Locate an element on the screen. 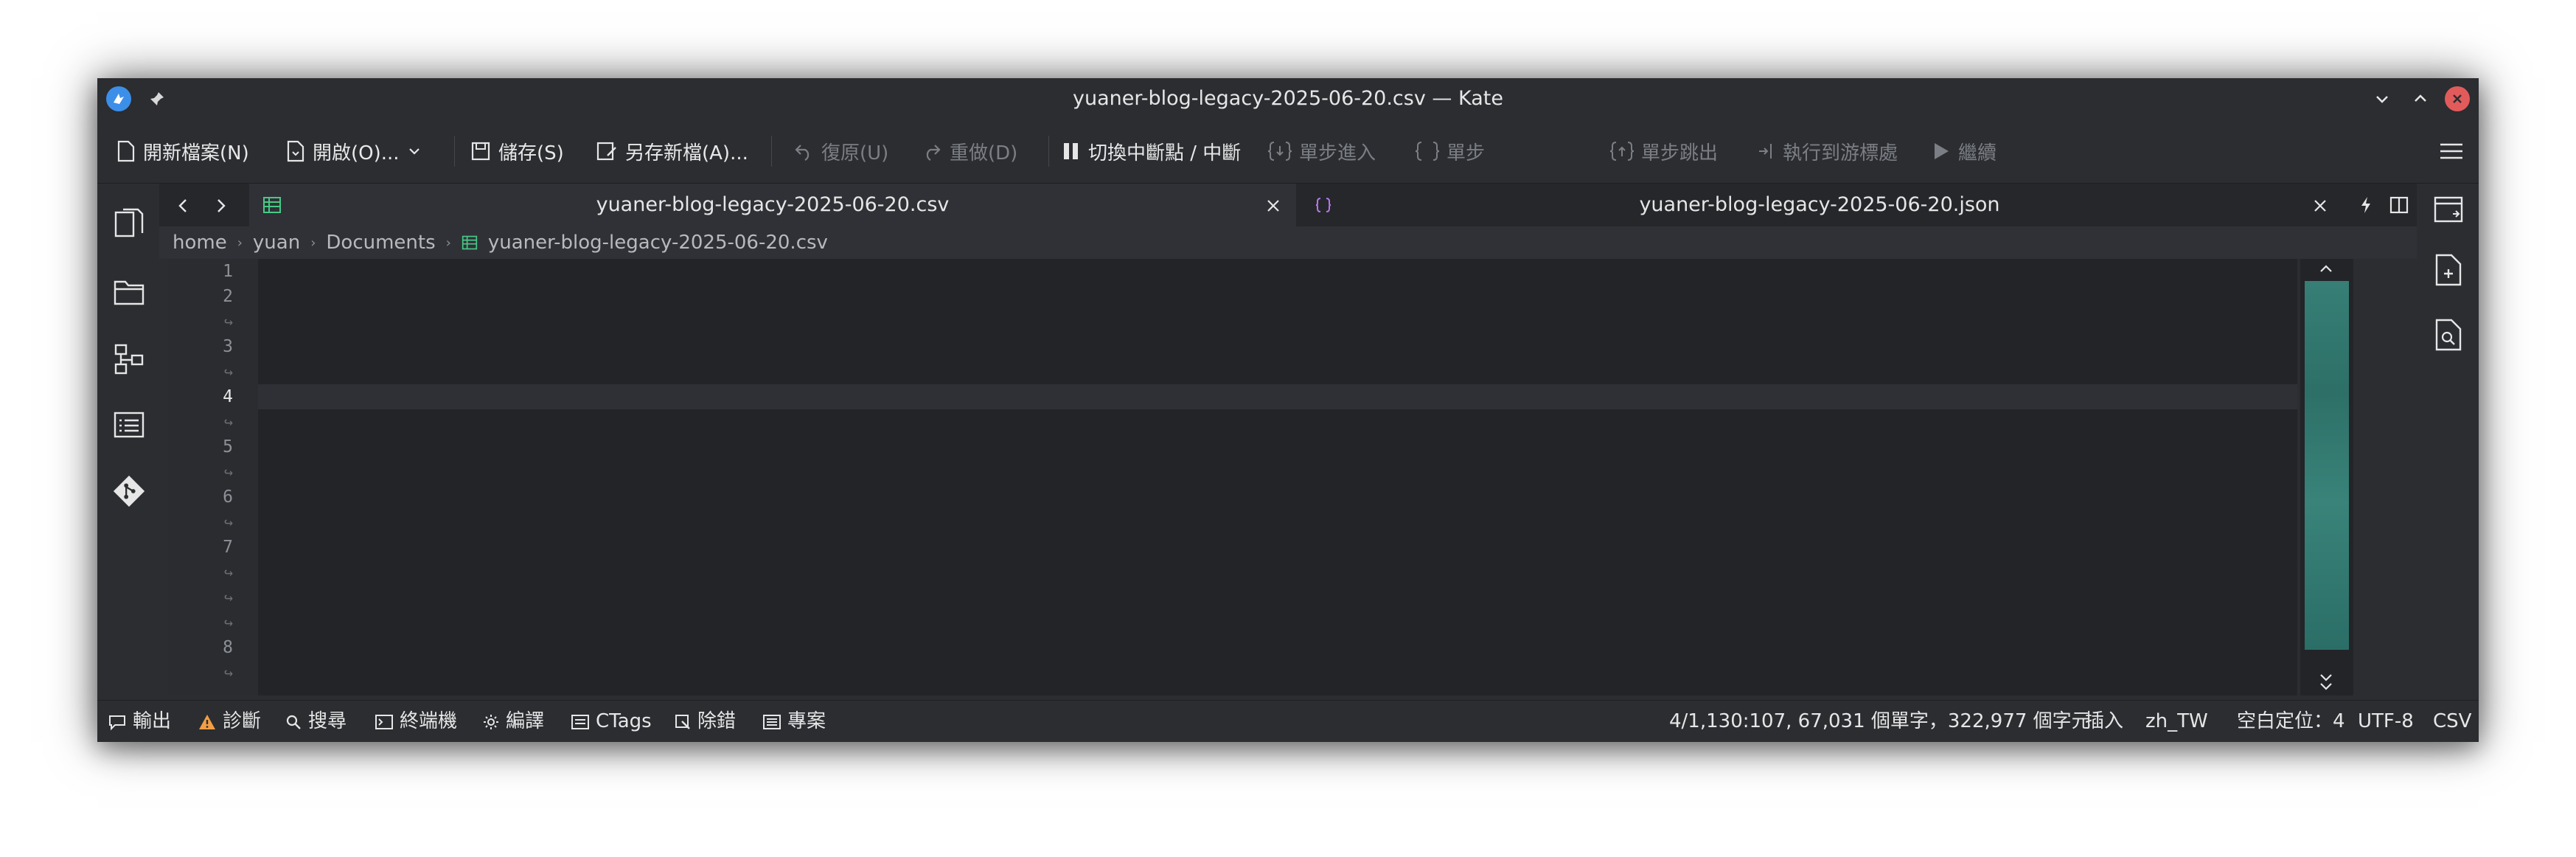  continue-button: 繼續 is located at coordinates (1964, 151).